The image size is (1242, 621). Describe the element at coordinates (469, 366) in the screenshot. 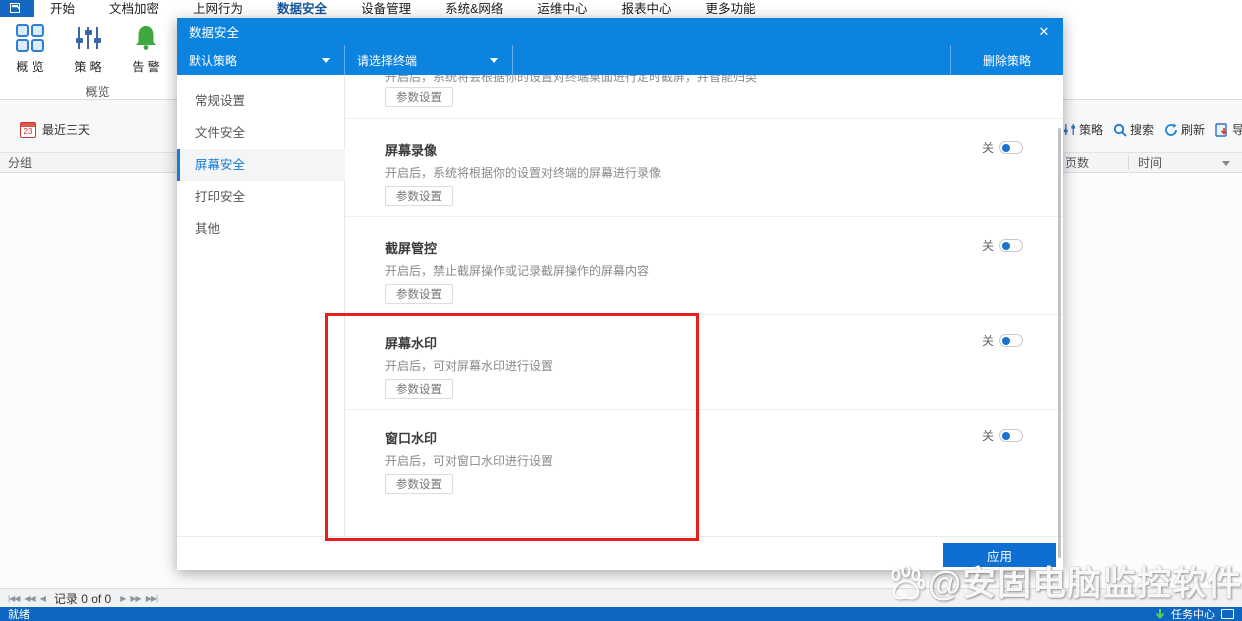

I see `section-description: 开启后，可对屏幕水印进行设置` at that location.